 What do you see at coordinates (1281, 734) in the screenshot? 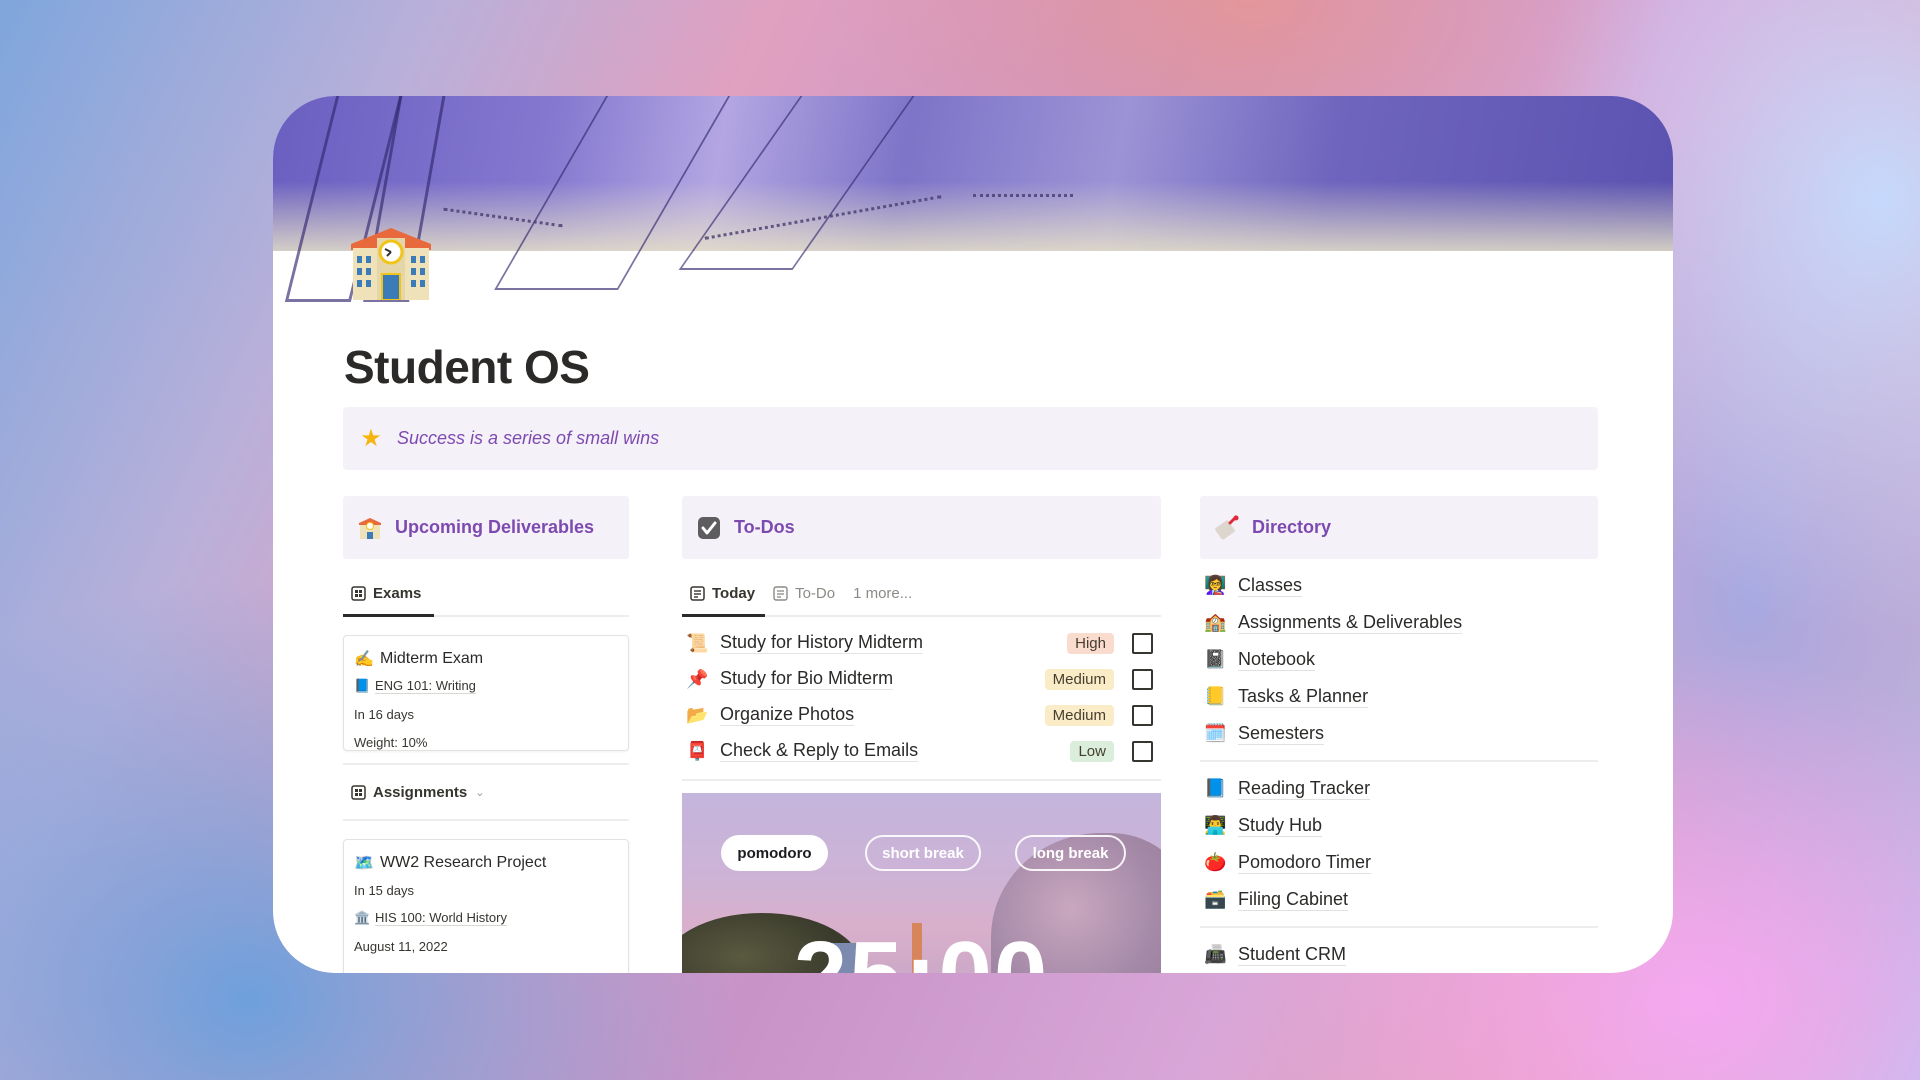
I see `directory-item-label: Semesters` at bounding box center [1281, 734].